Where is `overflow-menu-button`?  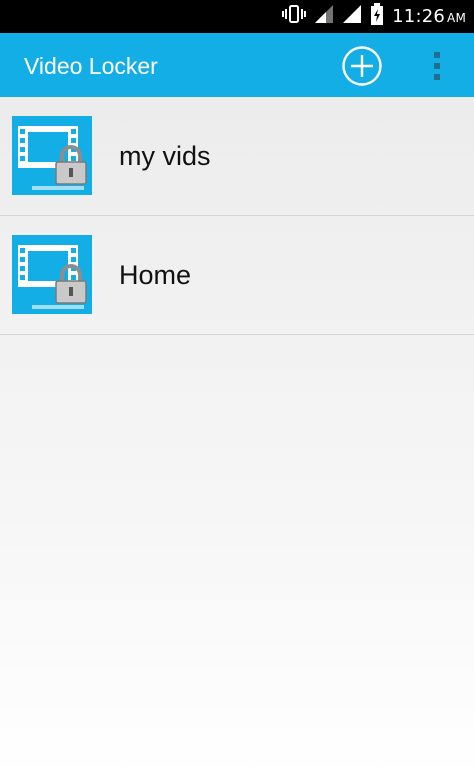 overflow-menu-button is located at coordinates (437, 66).